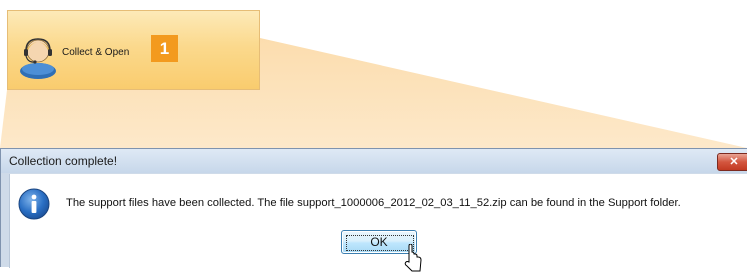  Describe the element at coordinates (374, 161) in the screenshot. I see `dialog-titlebar: Collection complete! ✕` at that location.